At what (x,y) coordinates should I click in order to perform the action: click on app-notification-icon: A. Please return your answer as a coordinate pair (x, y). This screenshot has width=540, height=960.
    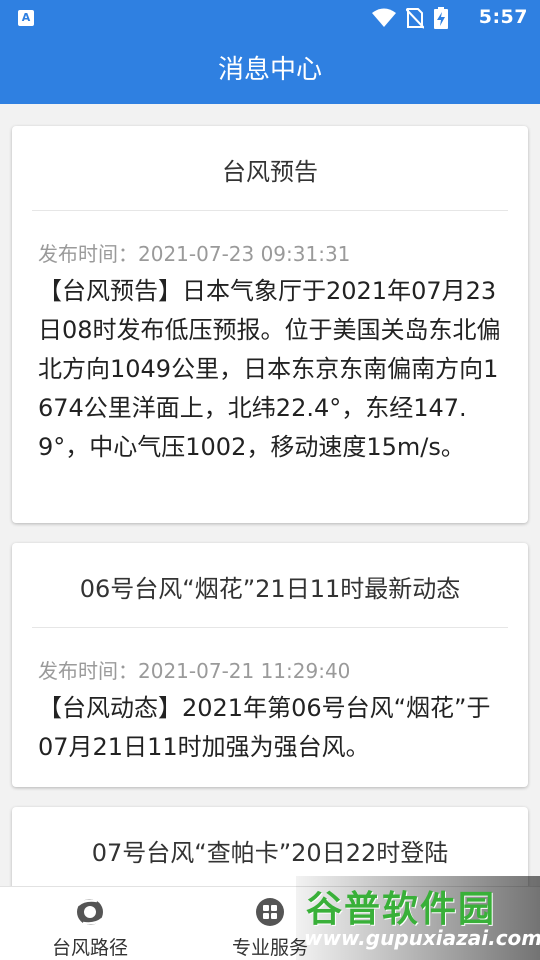
    Looking at the image, I should click on (26, 18).